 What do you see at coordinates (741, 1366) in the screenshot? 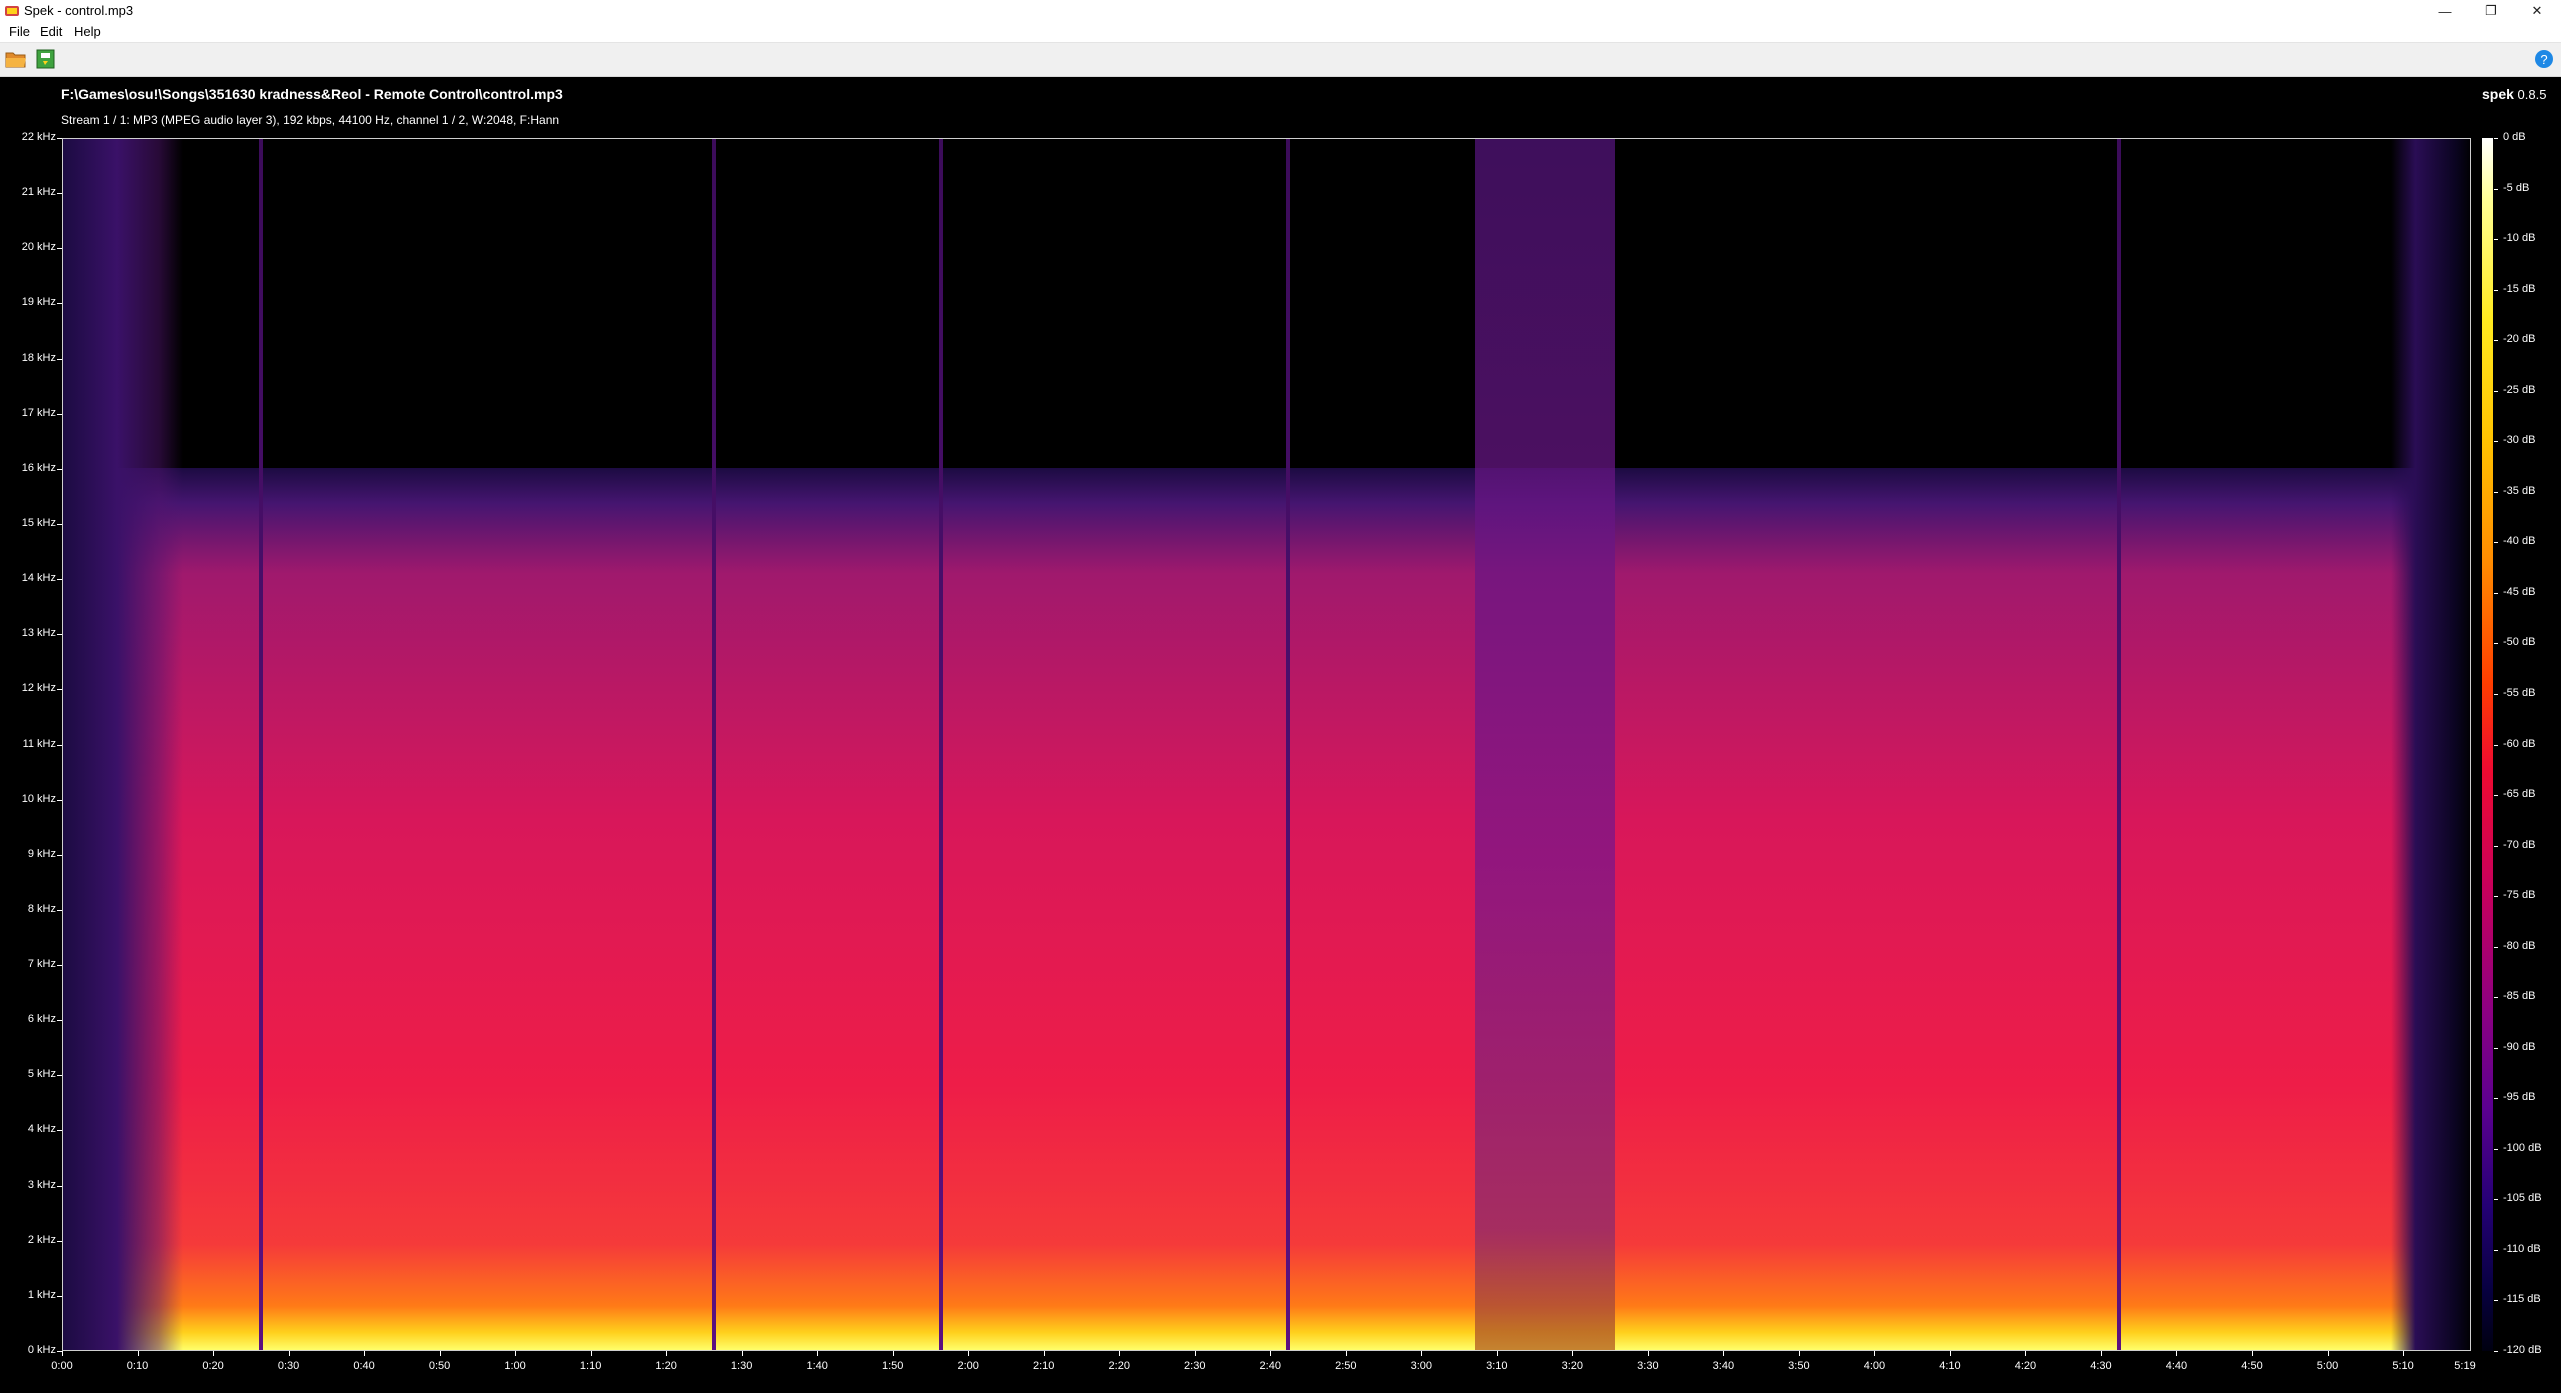
I see `time-tick-label: 1:30` at bounding box center [741, 1366].